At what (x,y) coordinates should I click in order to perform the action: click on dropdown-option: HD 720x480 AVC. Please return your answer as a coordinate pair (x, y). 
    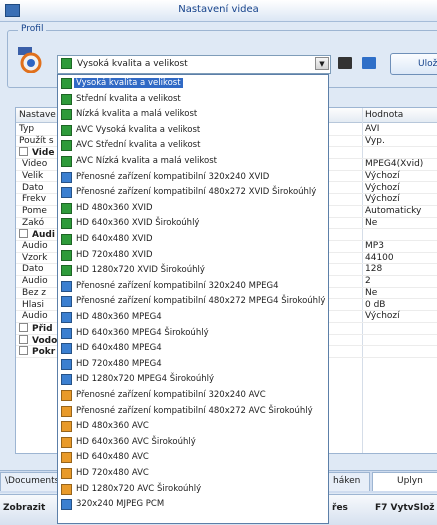
    Looking at the image, I should click on (193, 474).